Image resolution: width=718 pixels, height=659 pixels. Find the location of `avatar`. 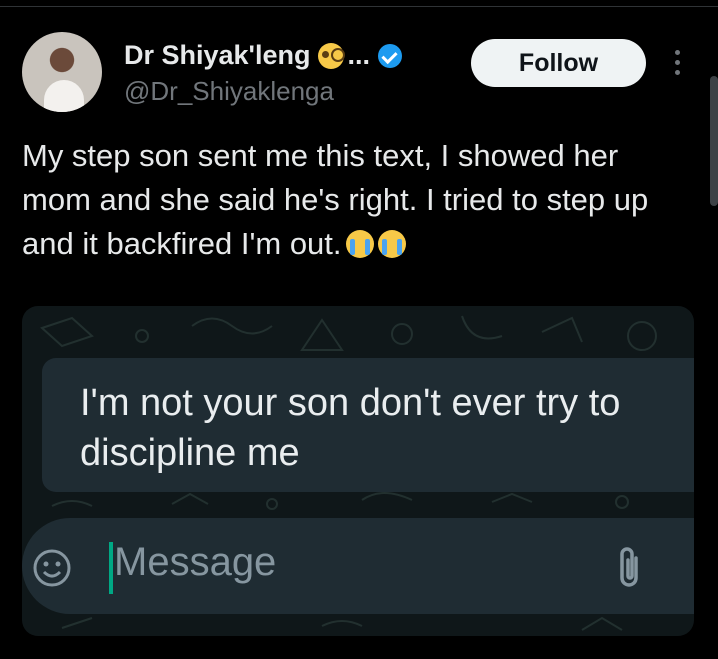

avatar is located at coordinates (62, 72).